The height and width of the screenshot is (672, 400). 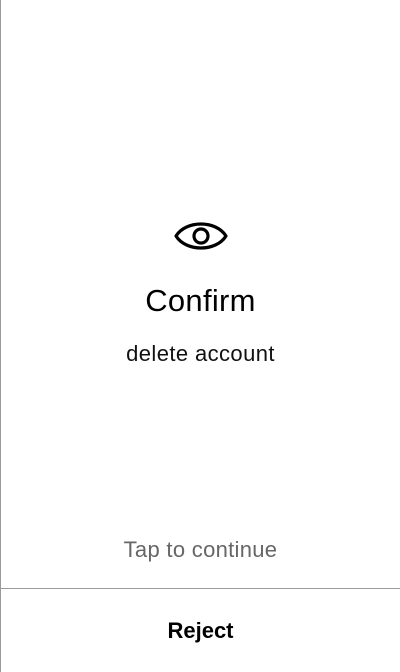 I want to click on reject-button: Reject, so click(x=200, y=630).